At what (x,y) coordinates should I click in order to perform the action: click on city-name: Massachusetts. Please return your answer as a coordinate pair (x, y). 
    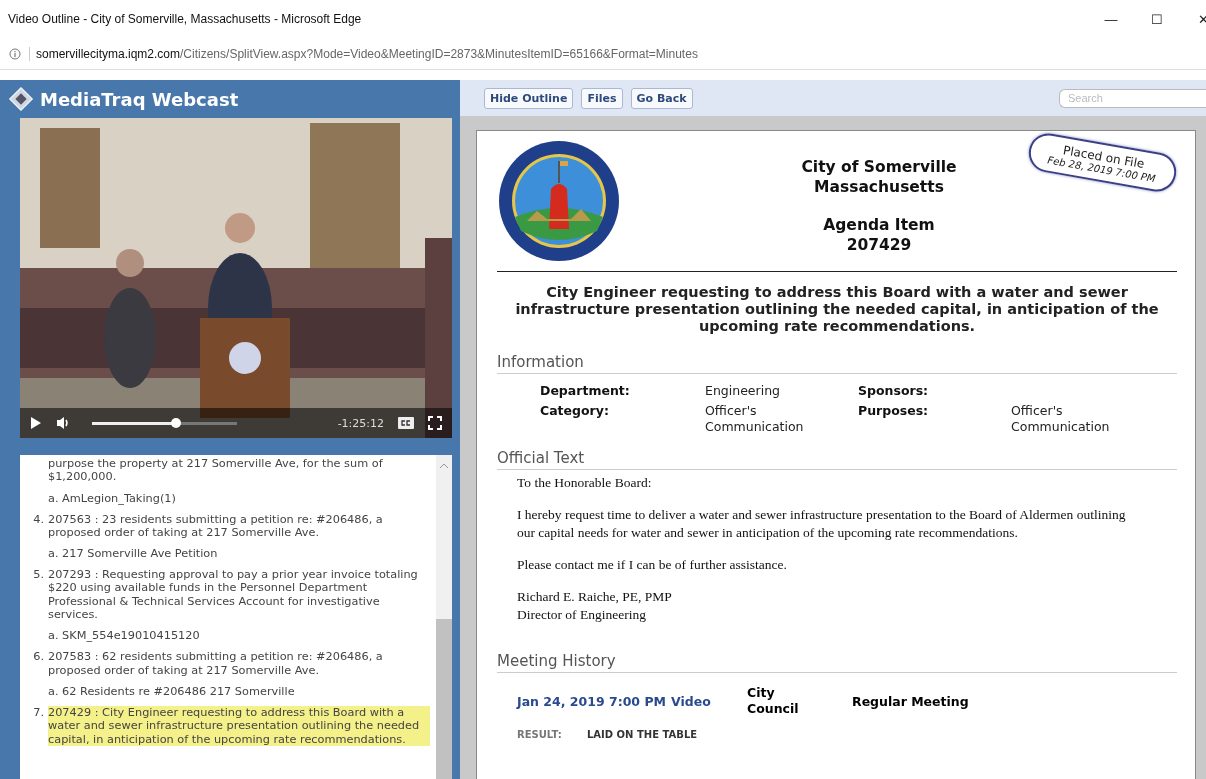
    Looking at the image, I should click on (879, 187).